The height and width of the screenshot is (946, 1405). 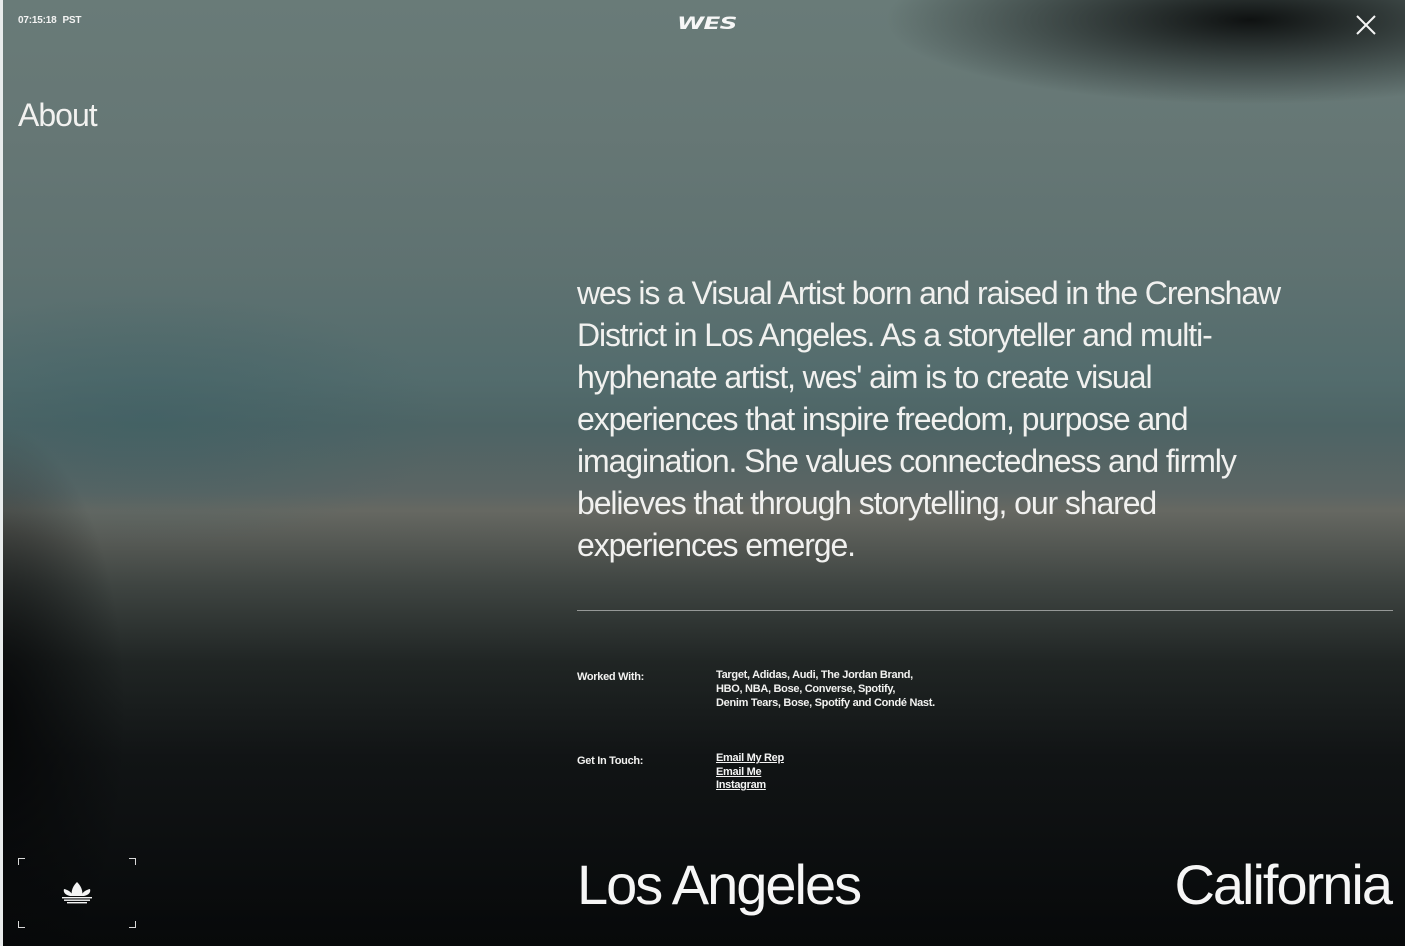 I want to click on location-city: Los Angeles, so click(x=719, y=884).